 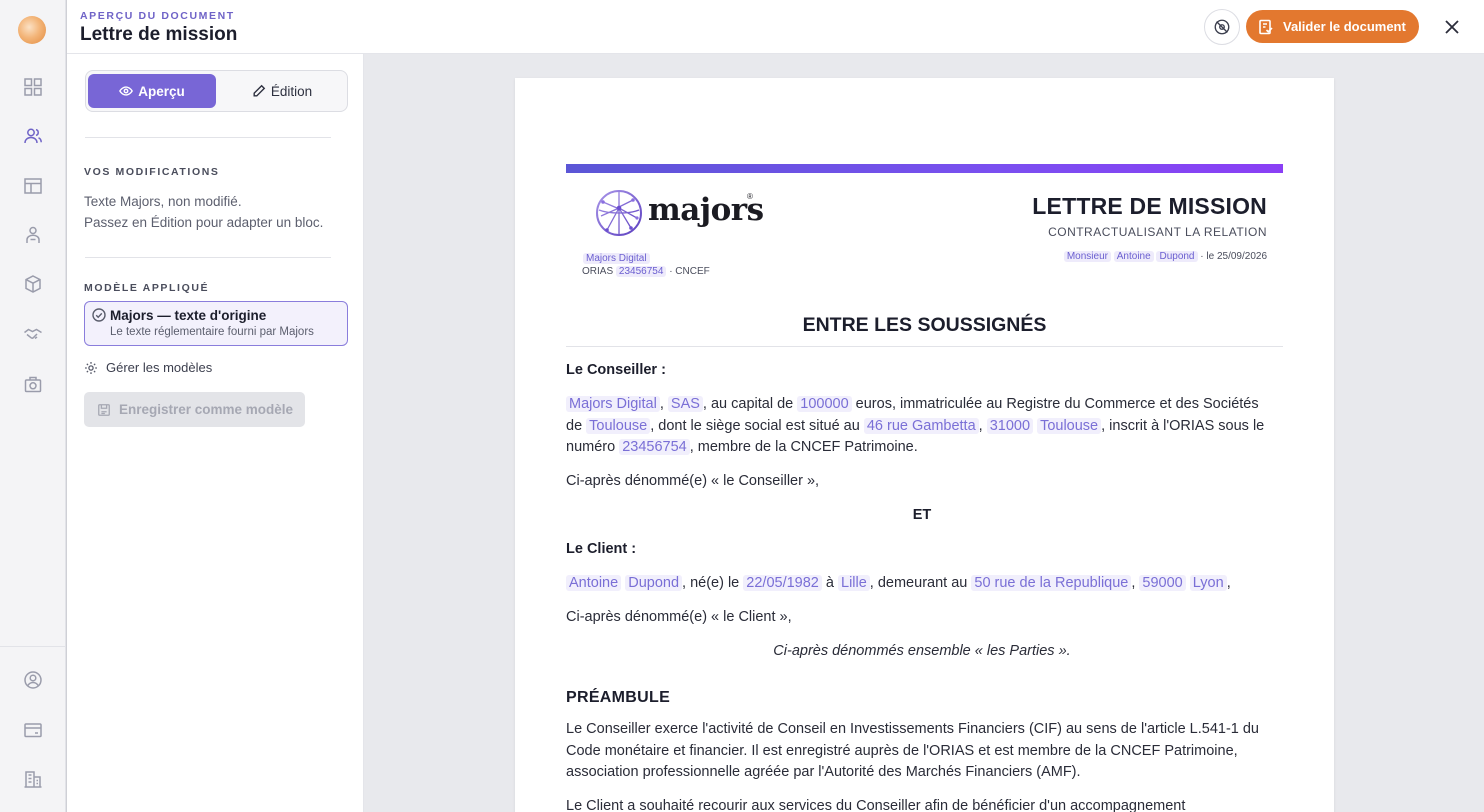 I want to click on manage-models-link: Gérer les modèles, so click(x=148, y=367).